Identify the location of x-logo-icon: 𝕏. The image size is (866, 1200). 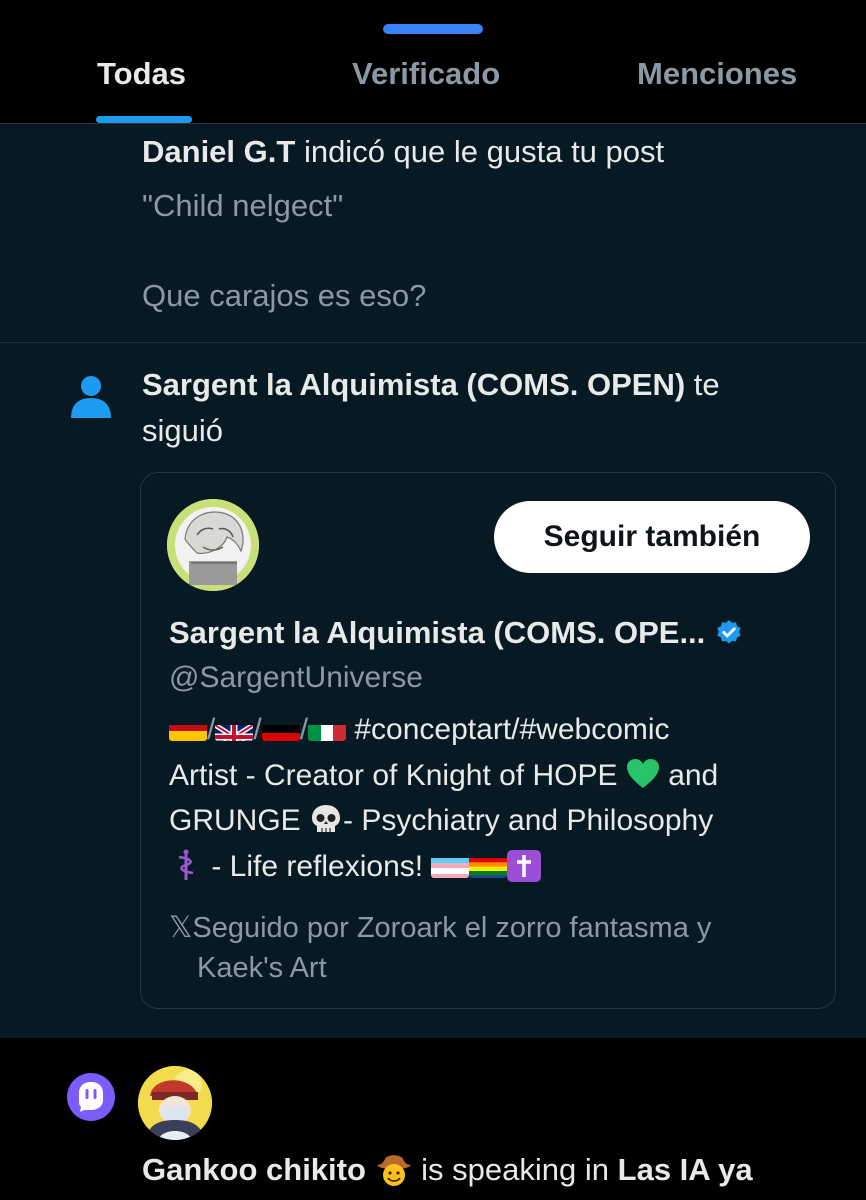
(181, 927).